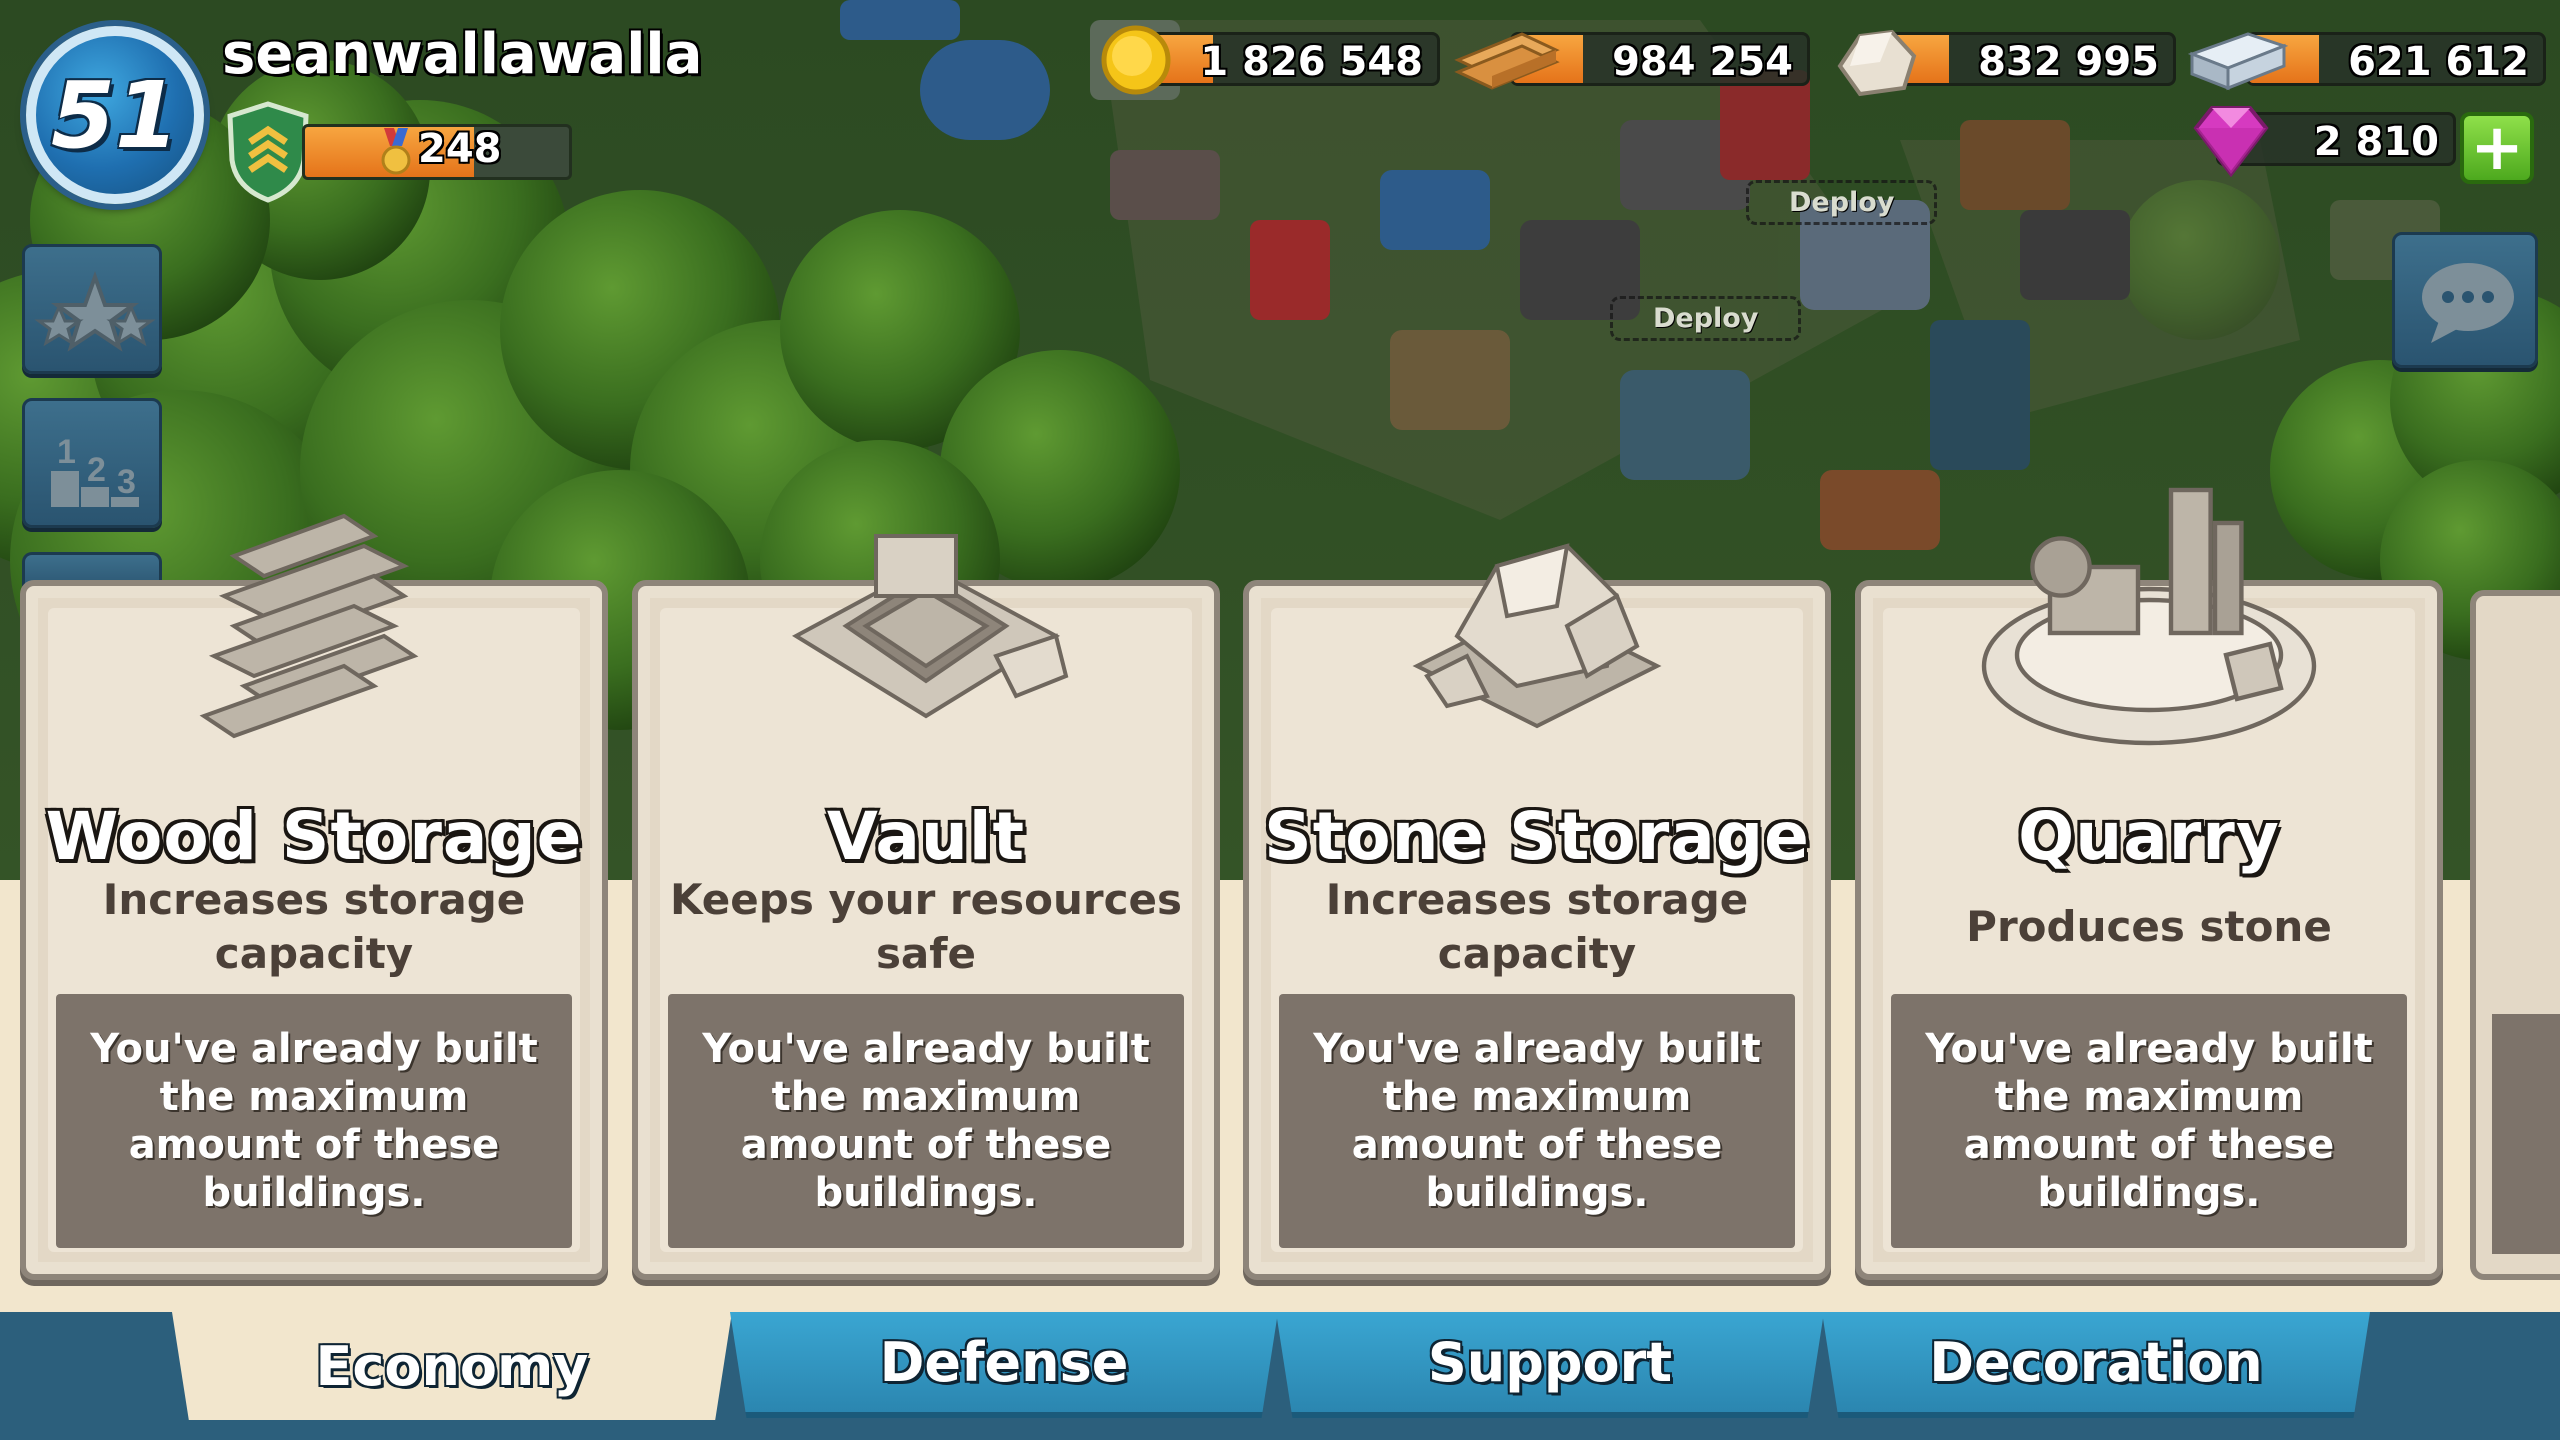  Describe the element at coordinates (930, 626) in the screenshot. I see `vault-icon` at that location.